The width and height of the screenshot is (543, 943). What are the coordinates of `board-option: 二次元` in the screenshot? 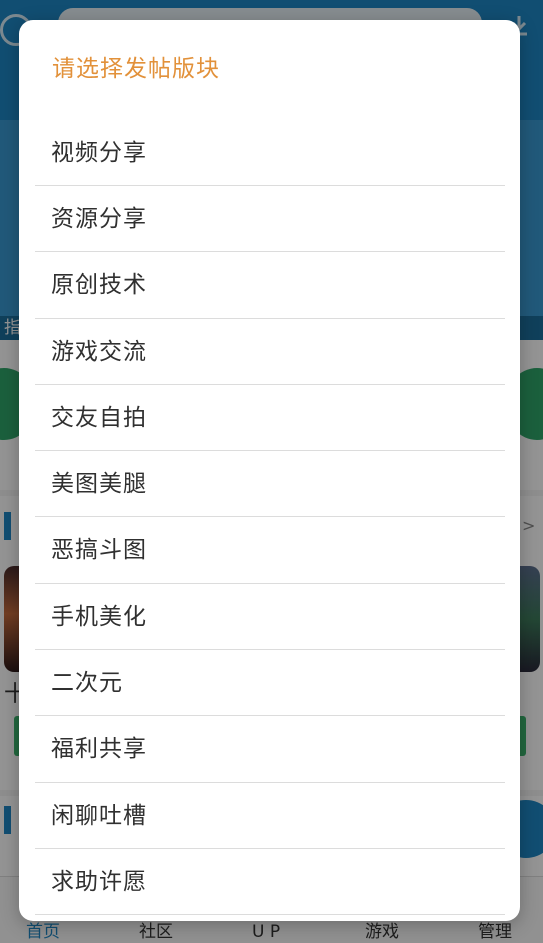 It's located at (270, 683).